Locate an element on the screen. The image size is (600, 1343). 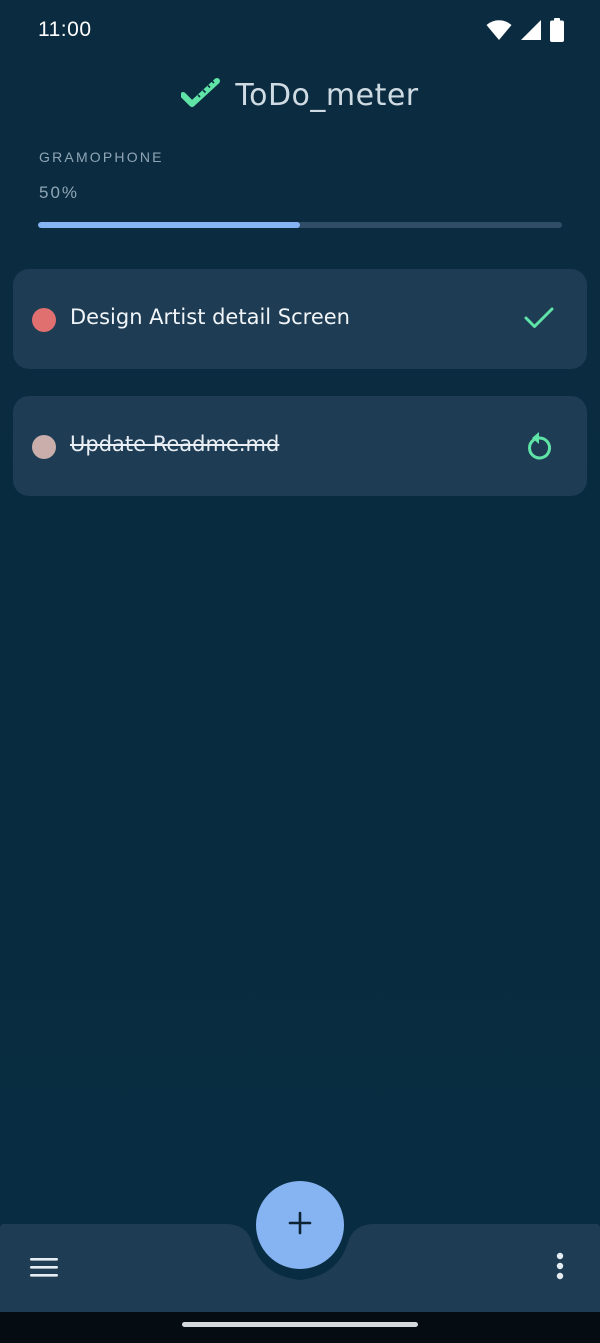
status-bar: 11:00 is located at coordinates (300, 30).